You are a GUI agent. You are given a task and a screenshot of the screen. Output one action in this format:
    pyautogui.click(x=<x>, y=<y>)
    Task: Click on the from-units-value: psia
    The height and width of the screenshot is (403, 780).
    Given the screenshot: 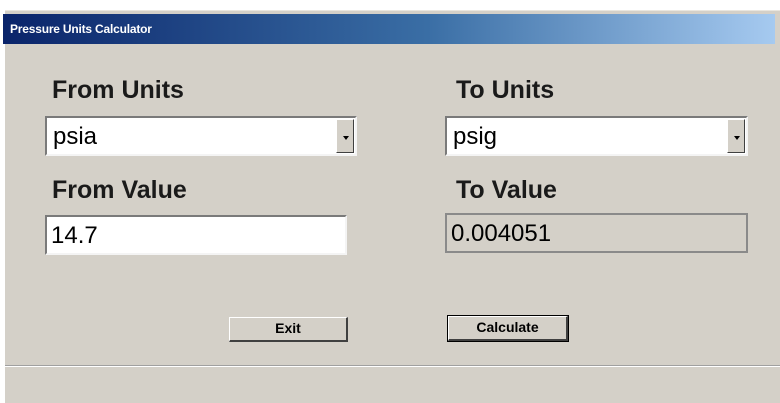 What is the action you would take?
    pyautogui.click(x=75, y=136)
    